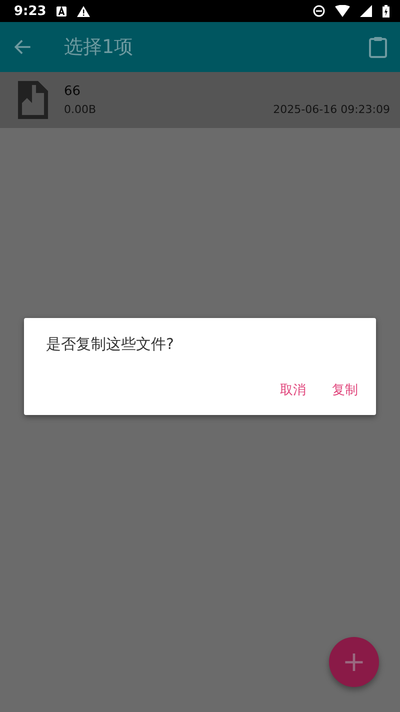 The width and height of the screenshot is (400, 712). I want to click on battery-icon, so click(386, 11).